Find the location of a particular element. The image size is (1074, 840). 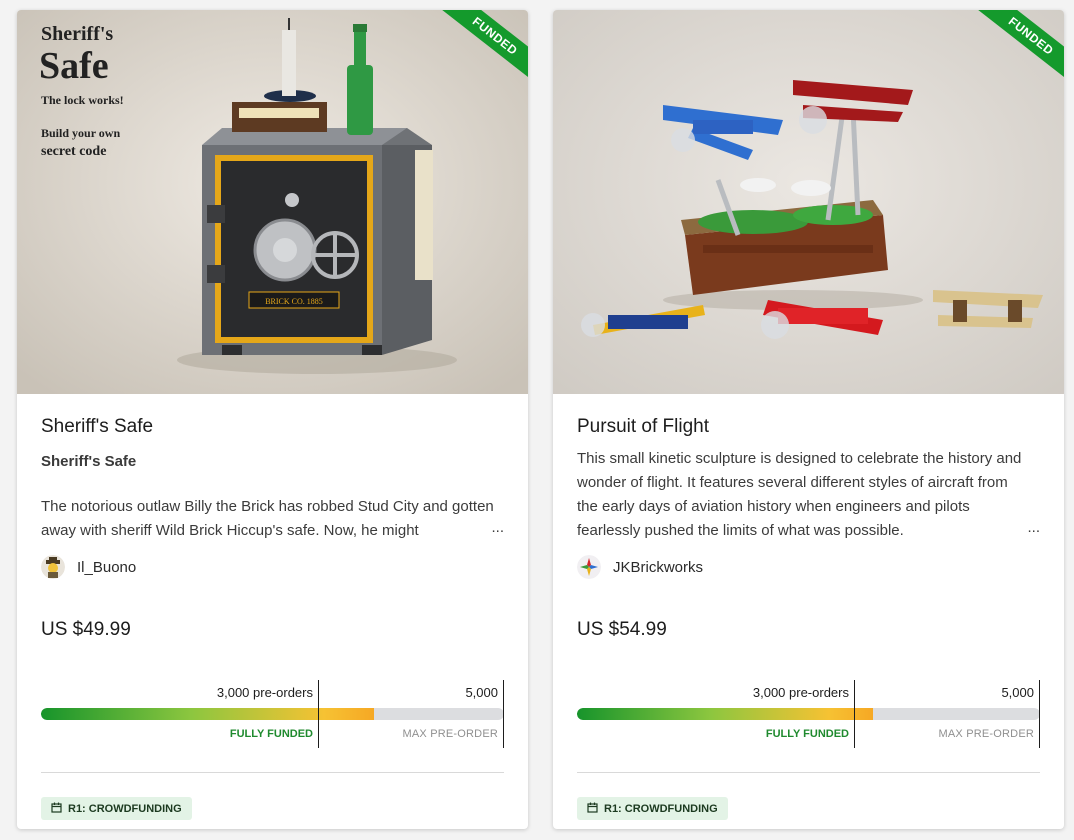

image-title-line2: Safe is located at coordinates (74, 66).